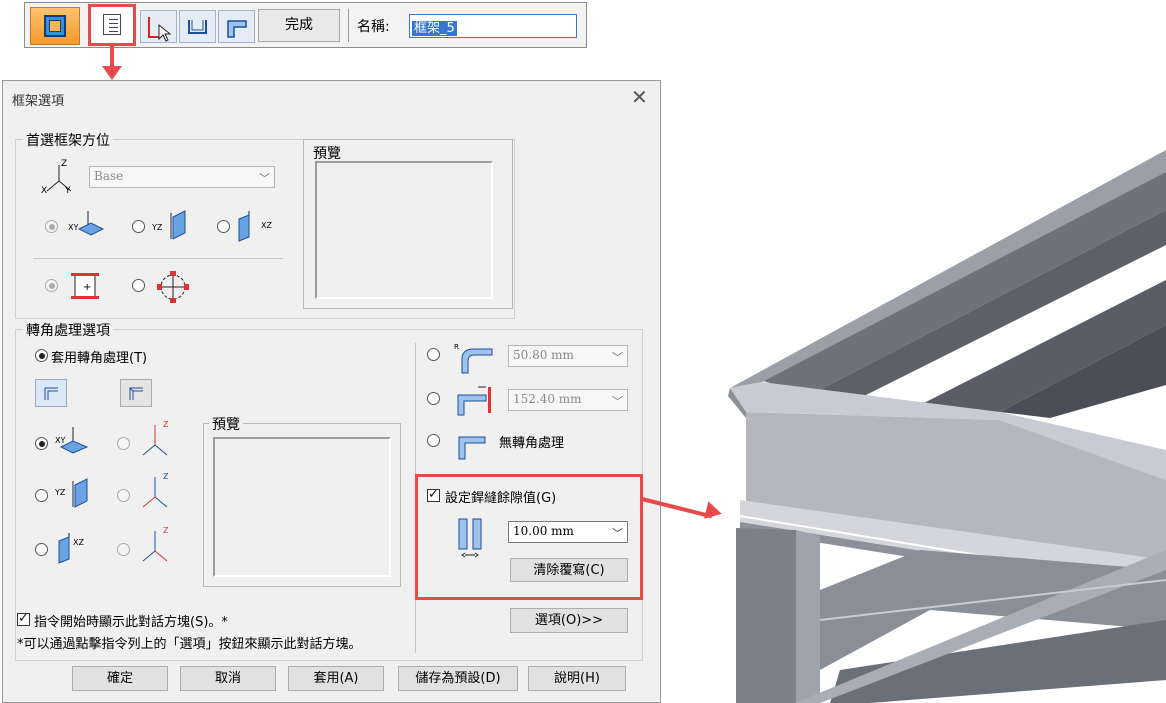  Describe the element at coordinates (189, 644) in the screenshot. I see `footnote: *可以通過點擊指令列上的「選項」按鈕來顯示此對話方塊。` at that location.